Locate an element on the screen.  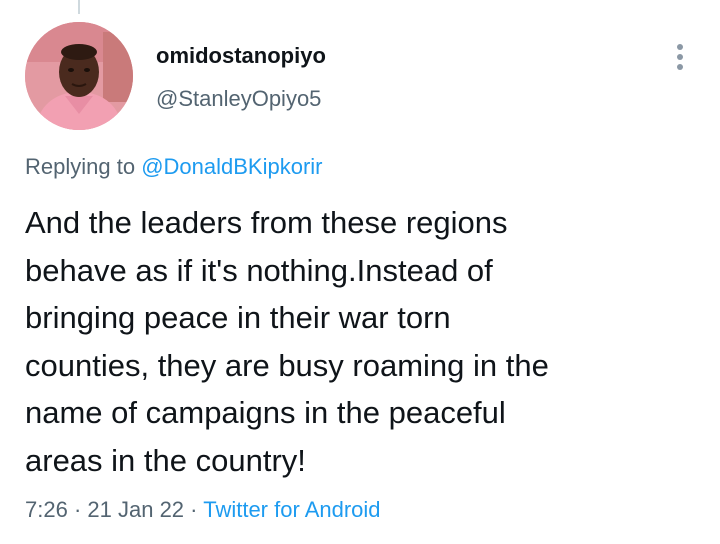
tweet-time: 7:26 is located at coordinates (46, 509).